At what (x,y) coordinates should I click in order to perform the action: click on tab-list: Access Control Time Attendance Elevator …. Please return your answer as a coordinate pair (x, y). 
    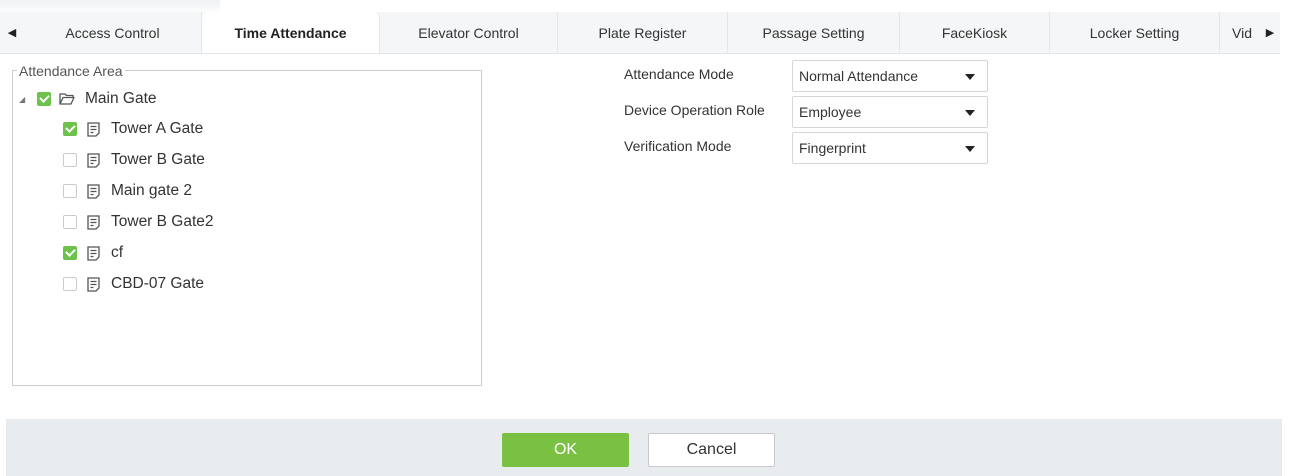
    Looking at the image, I should click on (642, 32).